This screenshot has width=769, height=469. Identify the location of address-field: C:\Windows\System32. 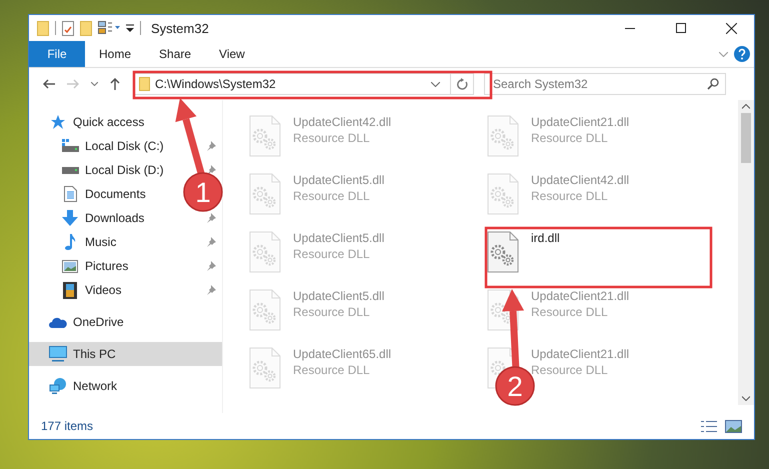
(304, 84).